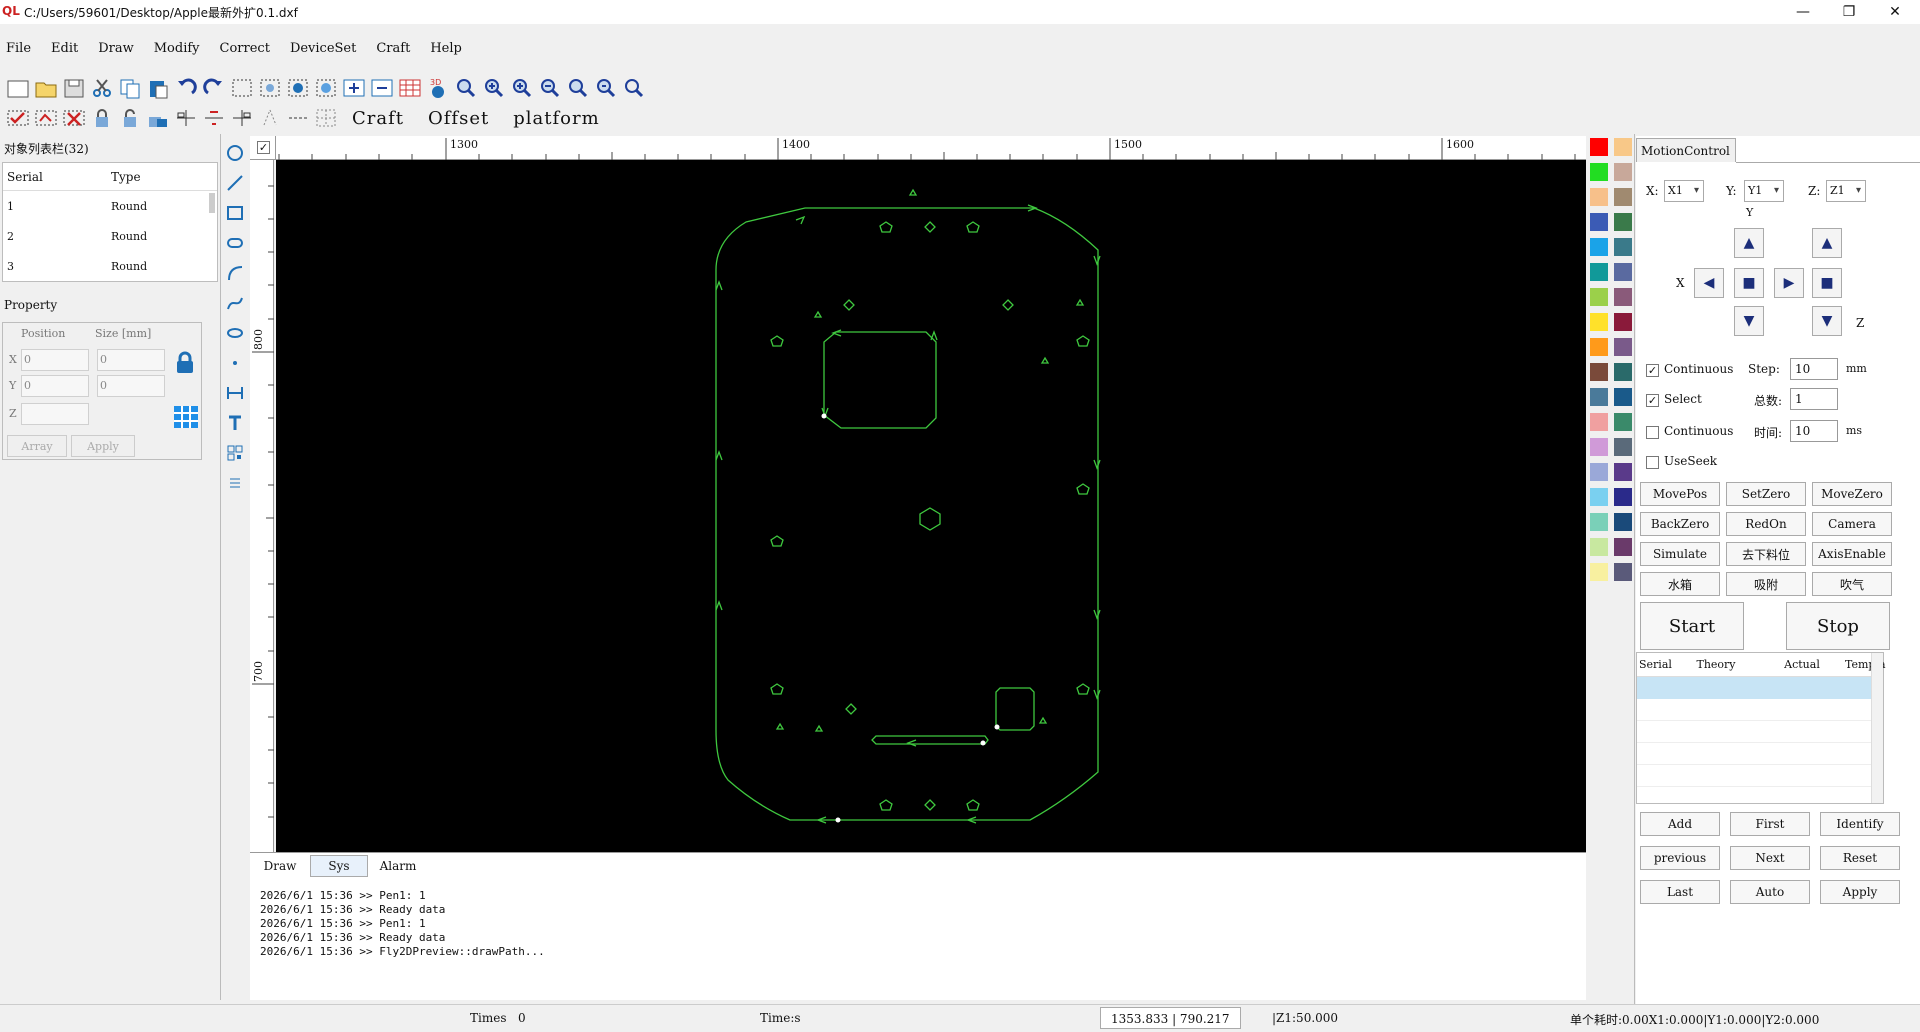  What do you see at coordinates (1680, 584) in the screenshot?
I see `water-tank-button: 水箱` at bounding box center [1680, 584].